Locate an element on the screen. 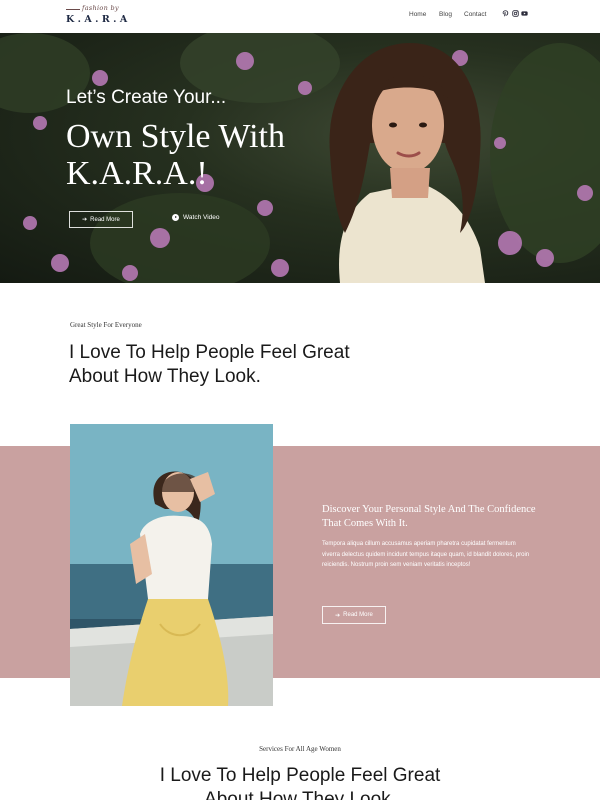 This screenshot has width=600, height=800. youtube-icon is located at coordinates (524, 13).